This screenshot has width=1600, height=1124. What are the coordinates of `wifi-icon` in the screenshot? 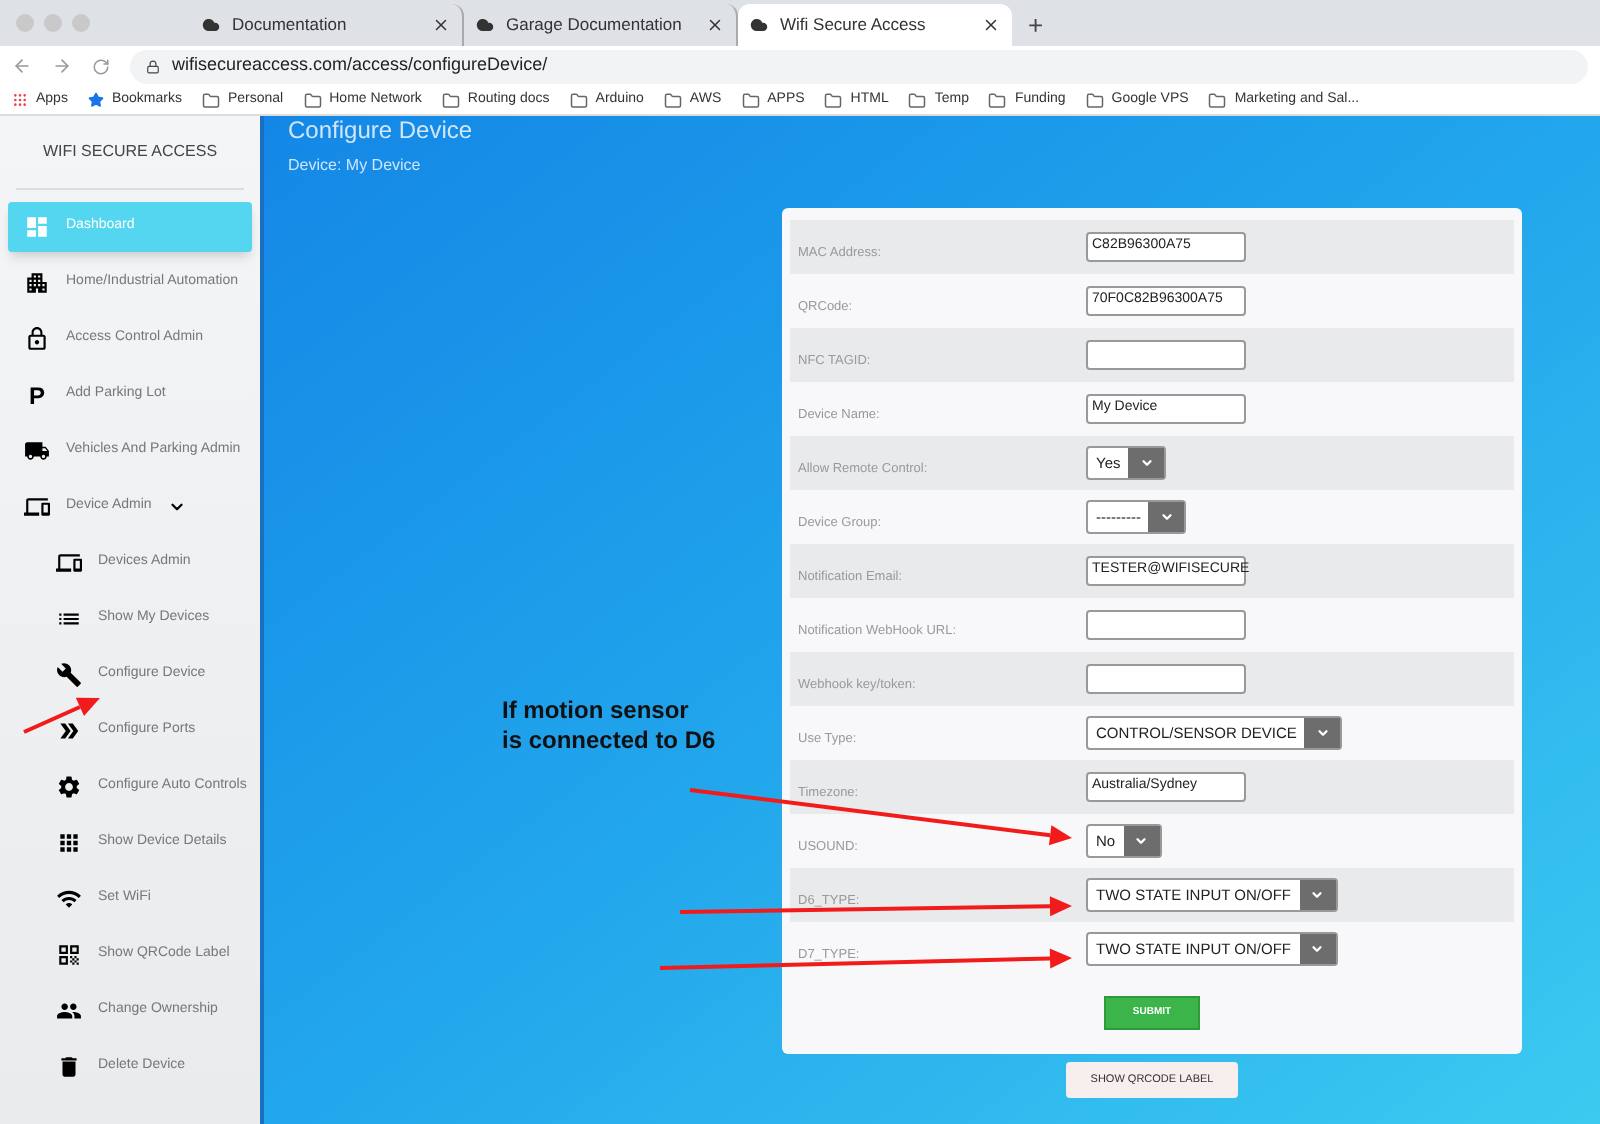 It's located at (69, 899).